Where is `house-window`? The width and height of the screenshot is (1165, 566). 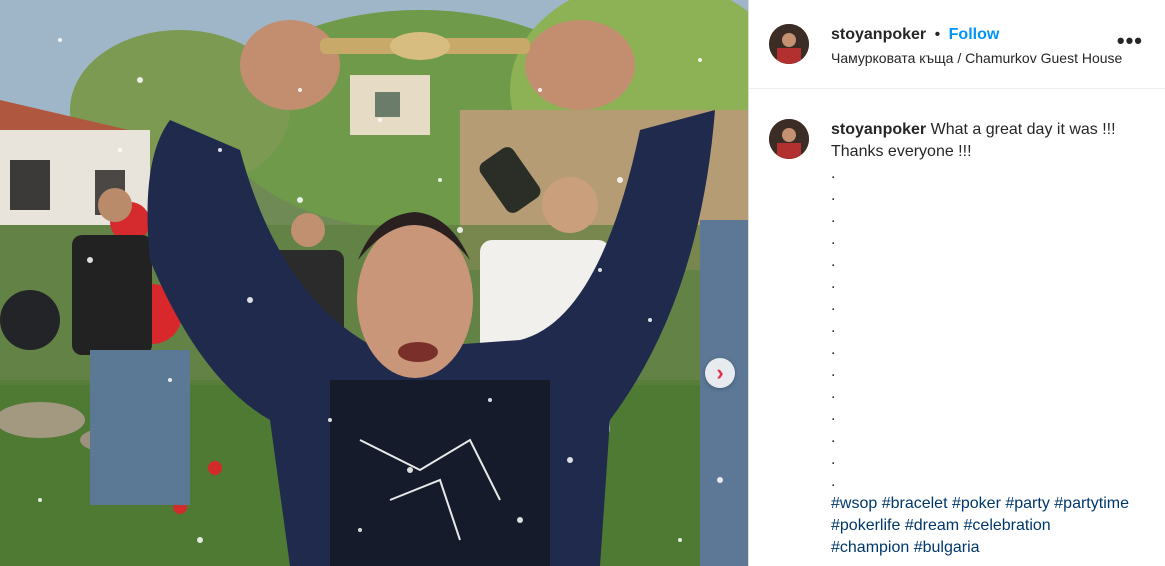
house-window is located at coordinates (30, 185).